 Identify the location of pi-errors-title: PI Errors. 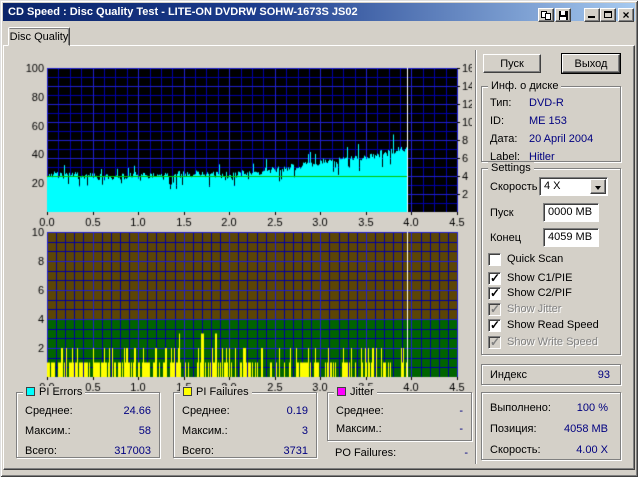
(61, 392).